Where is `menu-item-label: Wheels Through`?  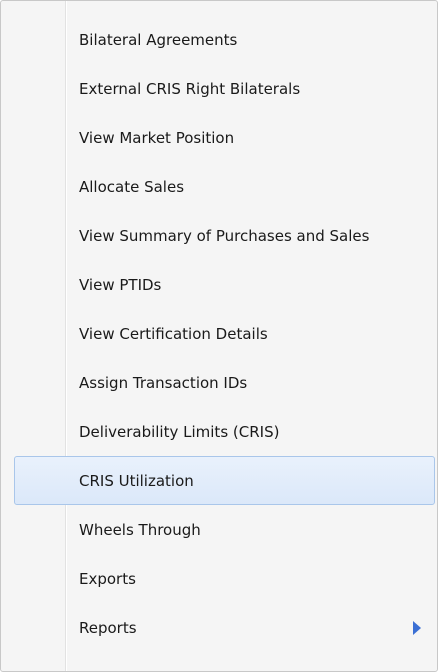 menu-item-label: Wheels Through is located at coordinates (140, 529).